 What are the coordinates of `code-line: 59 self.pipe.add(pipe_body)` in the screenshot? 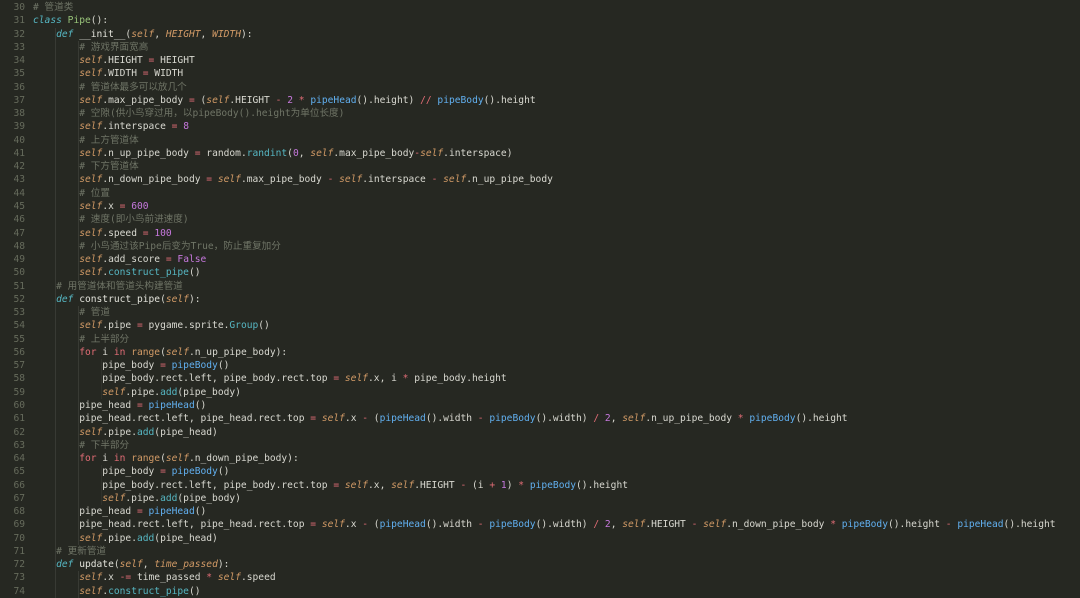 It's located at (540, 392).